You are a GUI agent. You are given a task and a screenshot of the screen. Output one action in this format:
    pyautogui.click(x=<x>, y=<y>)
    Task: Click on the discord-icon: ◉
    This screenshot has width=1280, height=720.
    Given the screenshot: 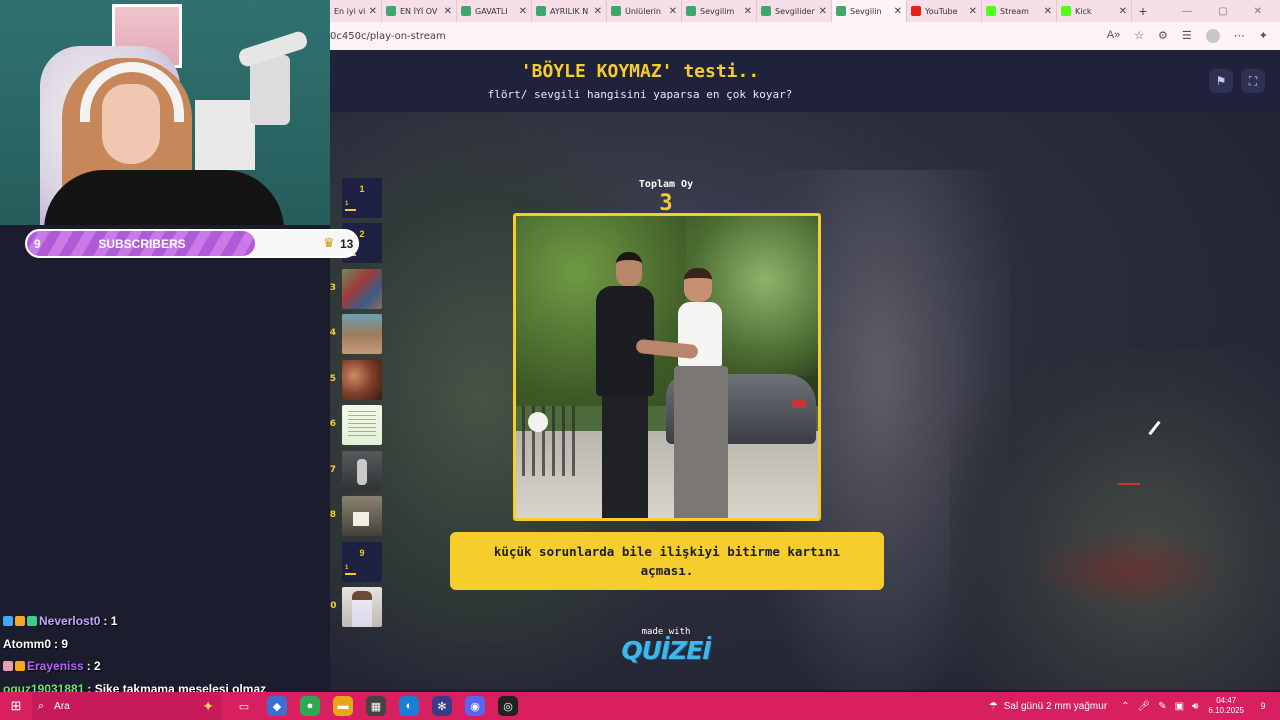 What is the action you would take?
    pyautogui.click(x=475, y=706)
    